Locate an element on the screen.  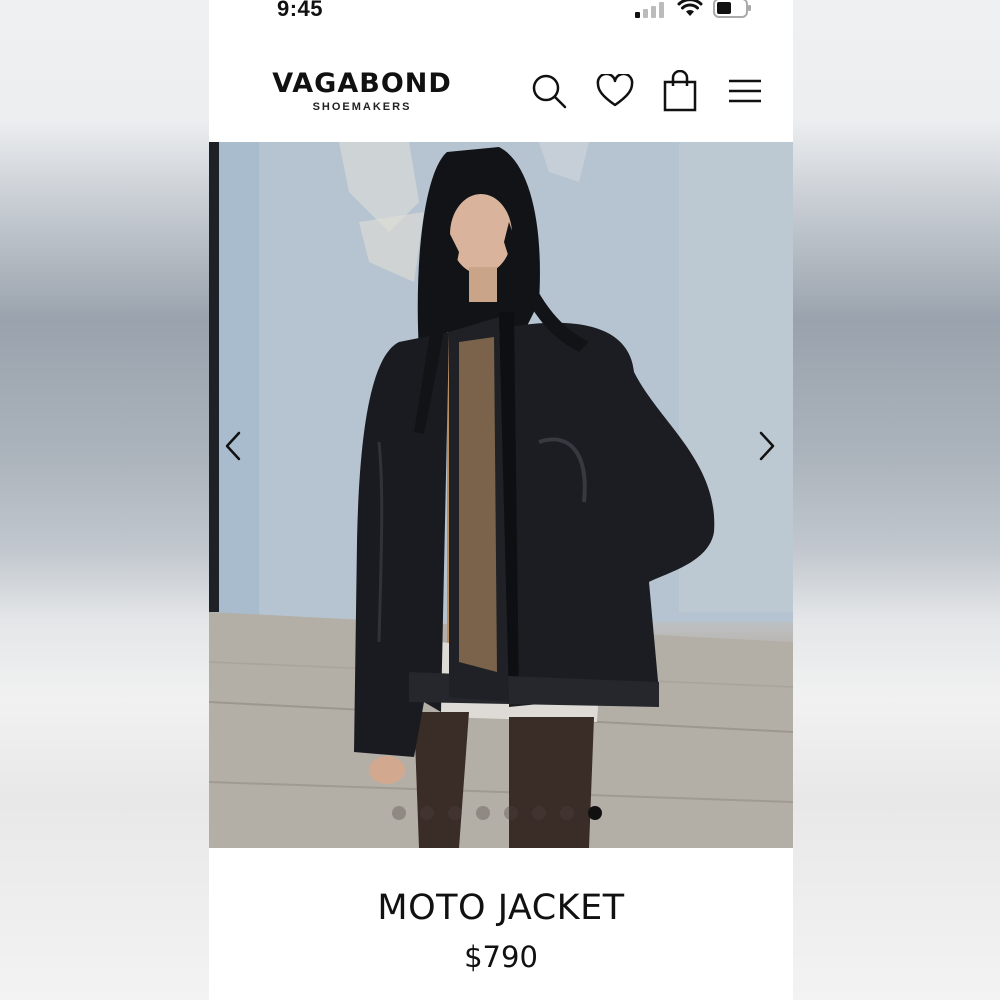
carousel-prev-button is located at coordinates (233, 446).